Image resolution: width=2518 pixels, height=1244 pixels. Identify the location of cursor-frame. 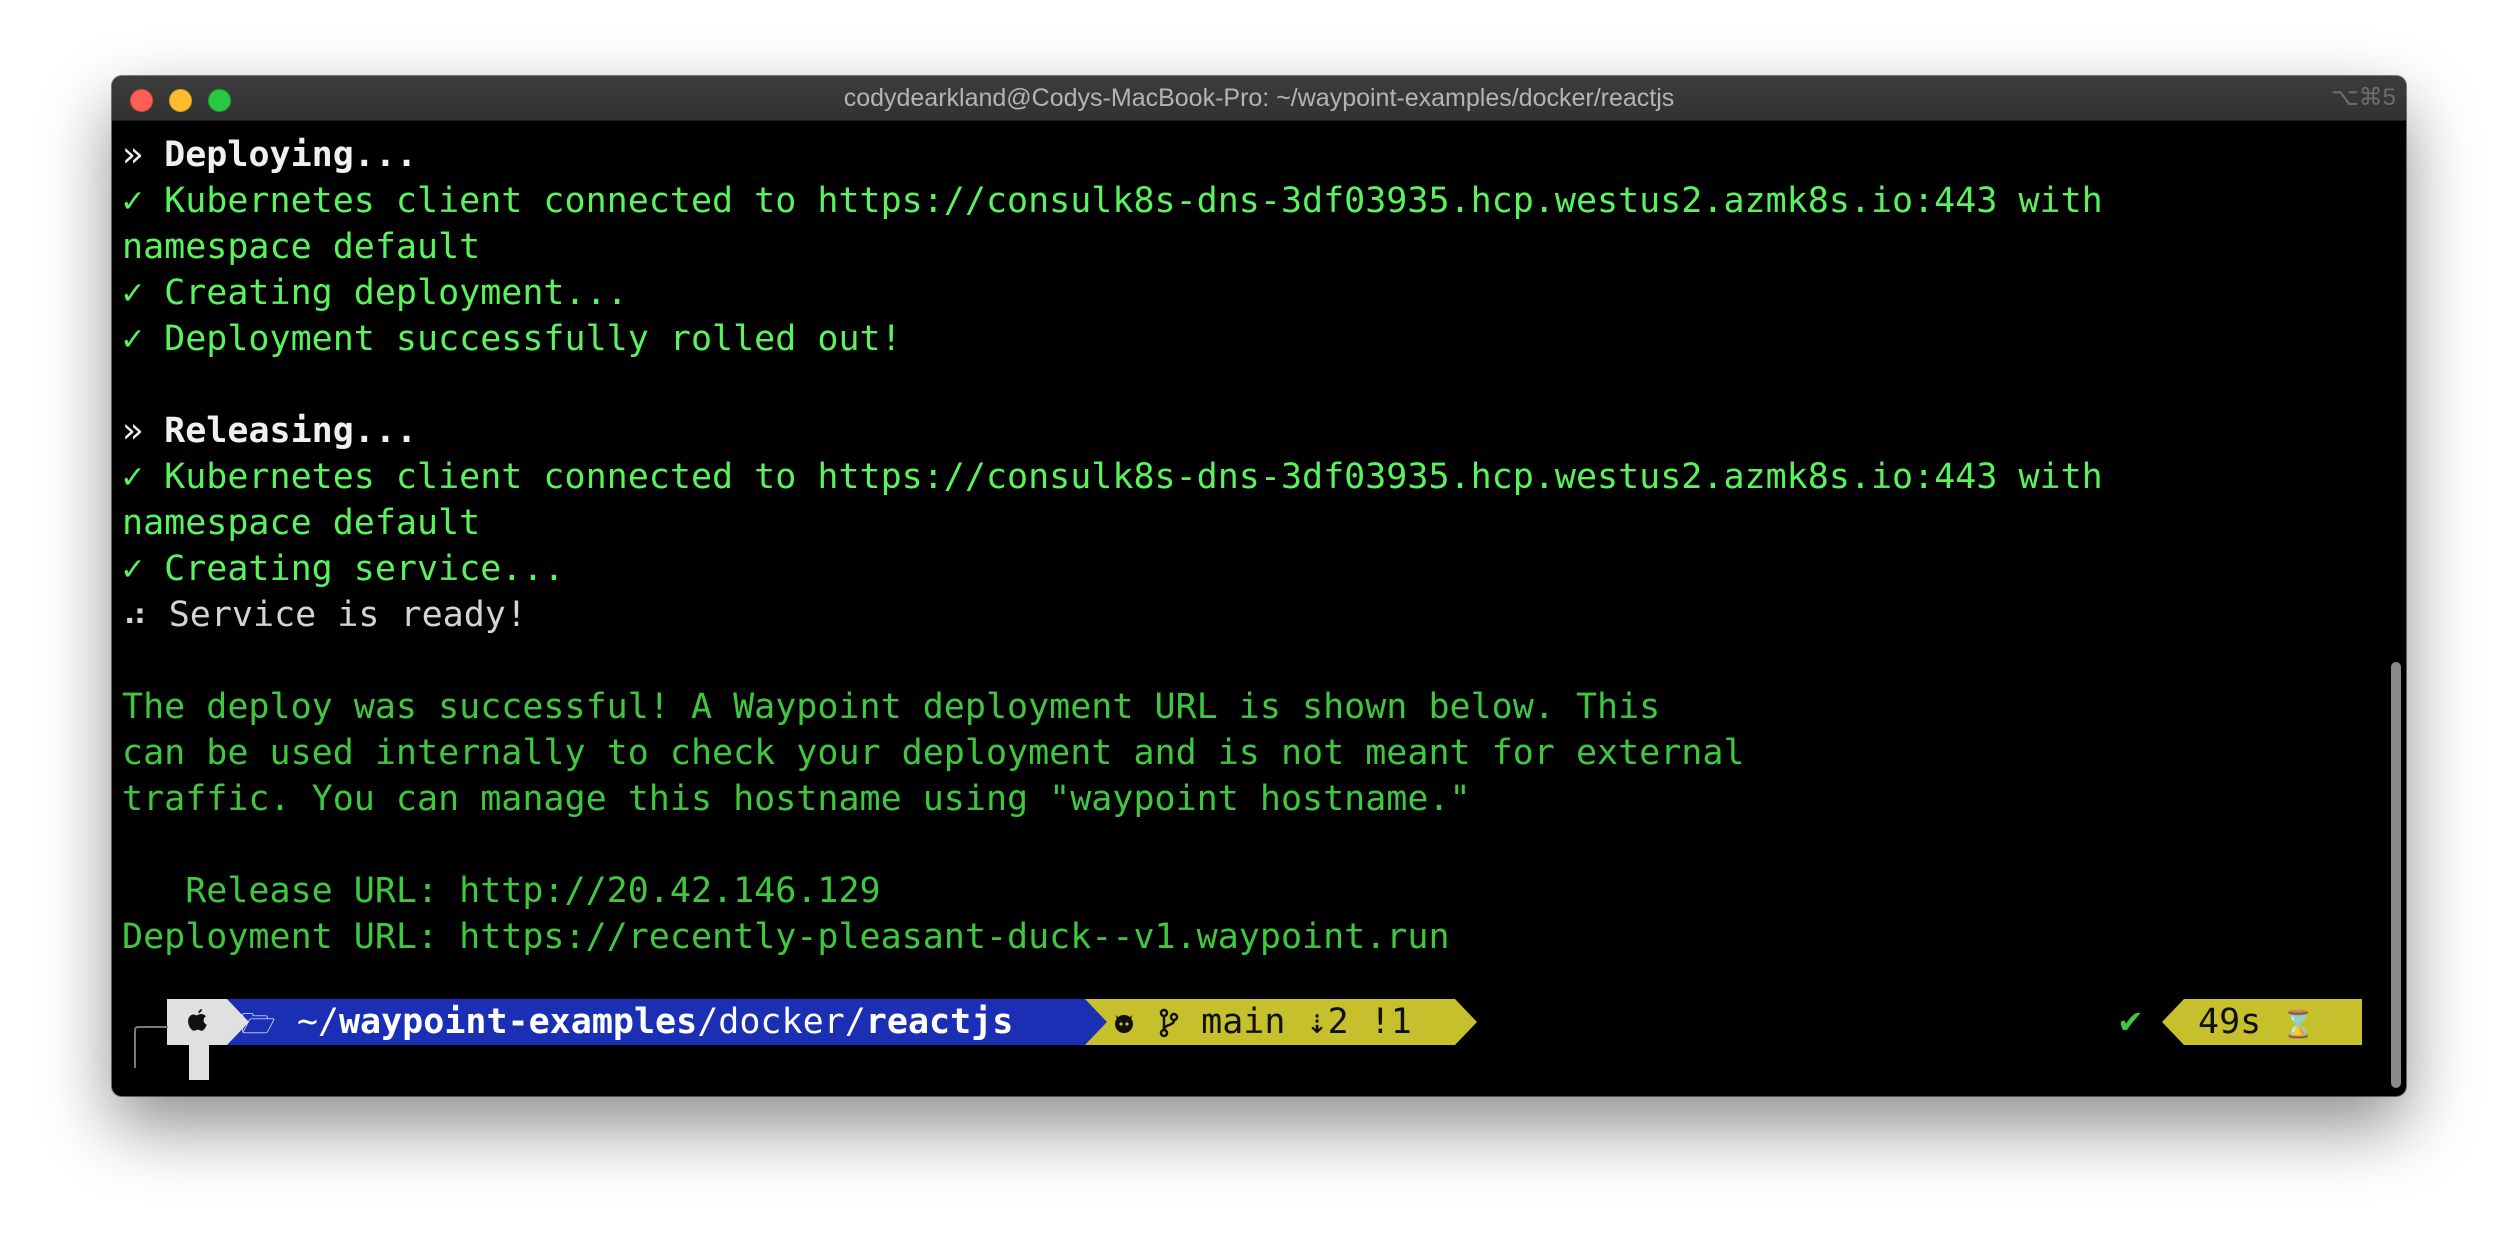
(151, 1047).